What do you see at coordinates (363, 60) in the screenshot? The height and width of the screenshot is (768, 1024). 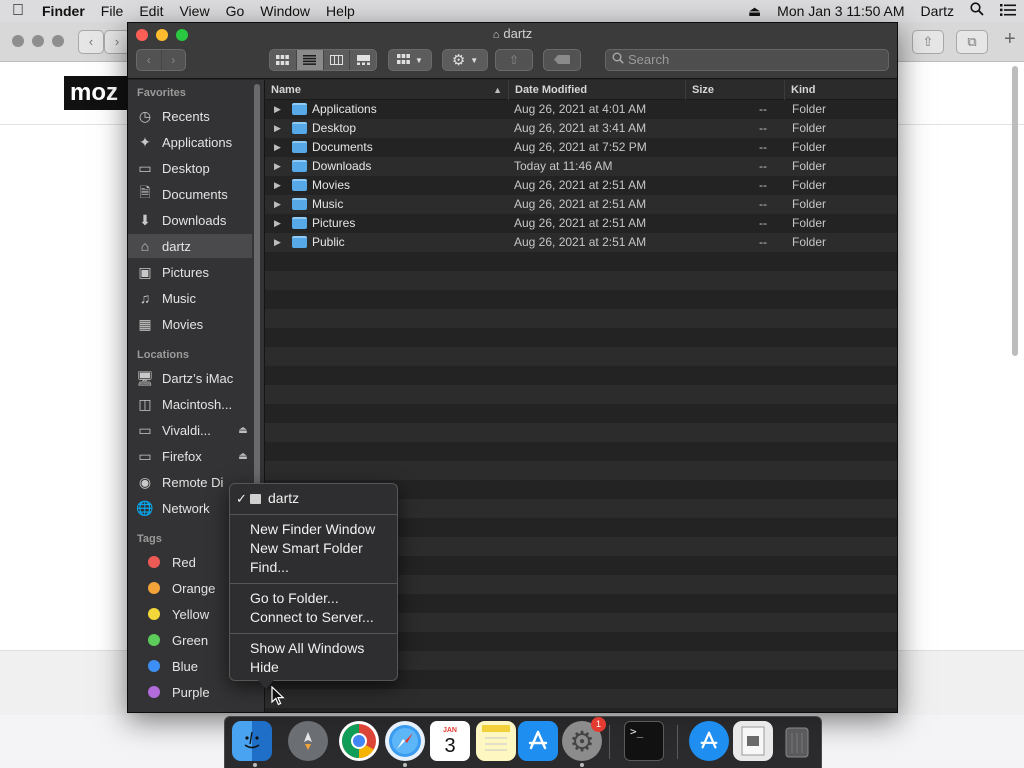 I see `gallery-view-icon` at bounding box center [363, 60].